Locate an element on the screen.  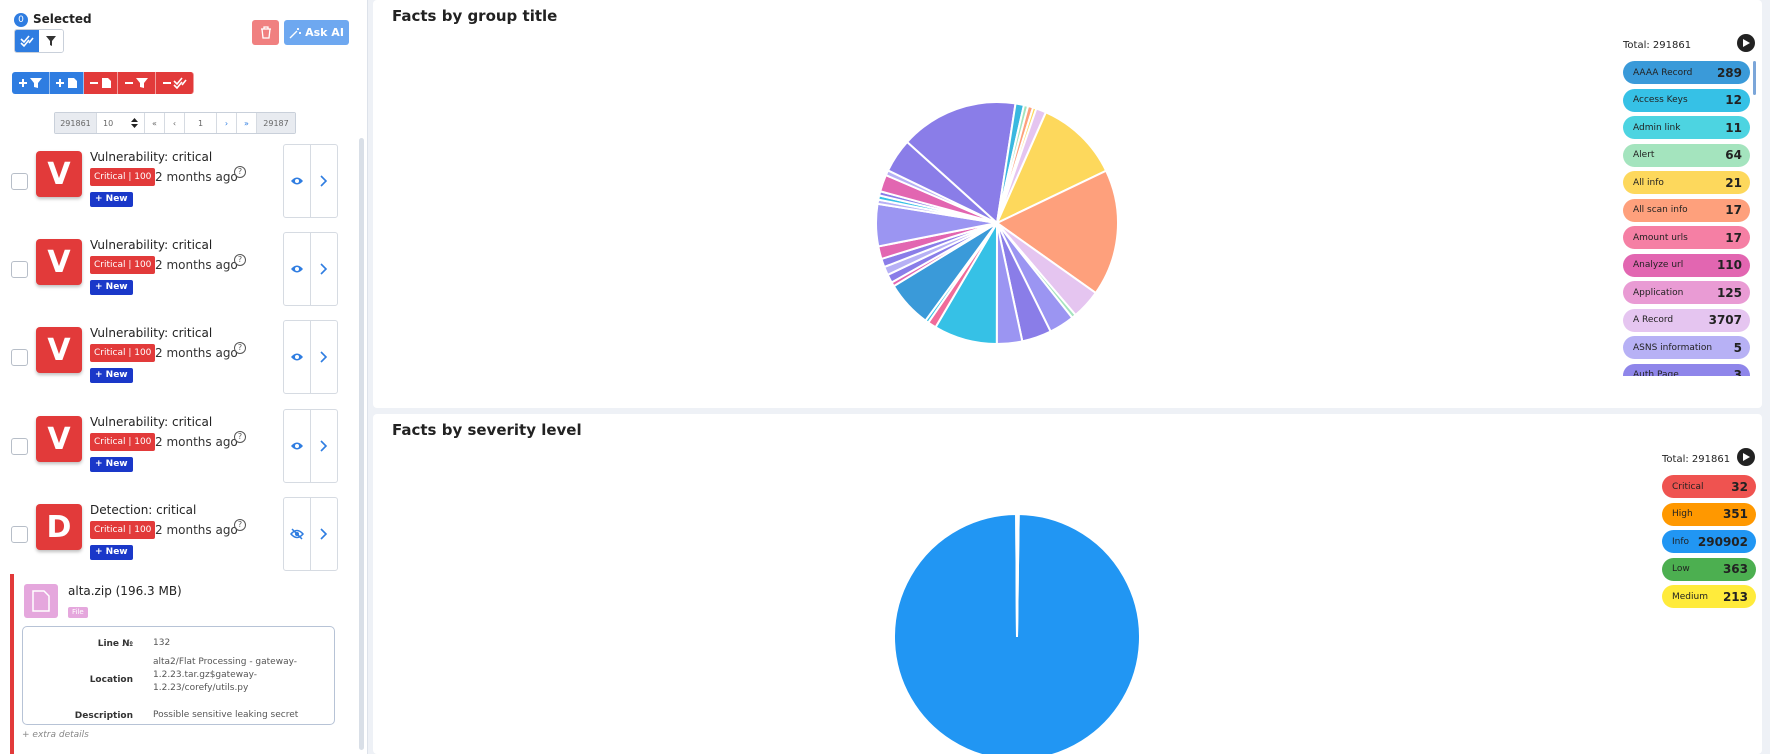
prev-page-button: ‹ is located at coordinates (175, 123).